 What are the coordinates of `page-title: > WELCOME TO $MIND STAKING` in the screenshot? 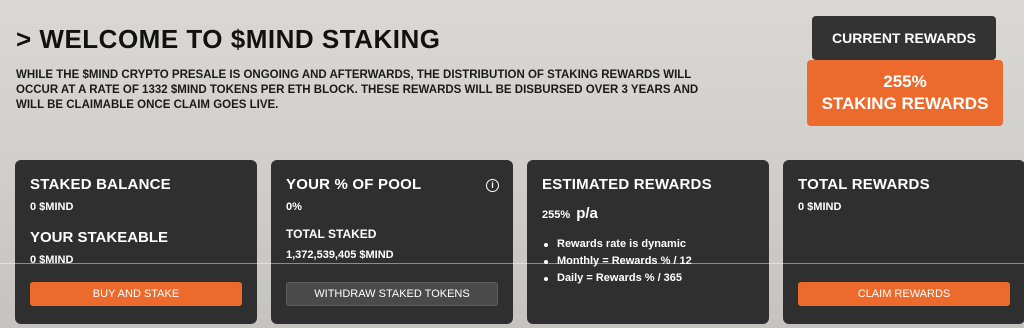 It's located at (228, 39).